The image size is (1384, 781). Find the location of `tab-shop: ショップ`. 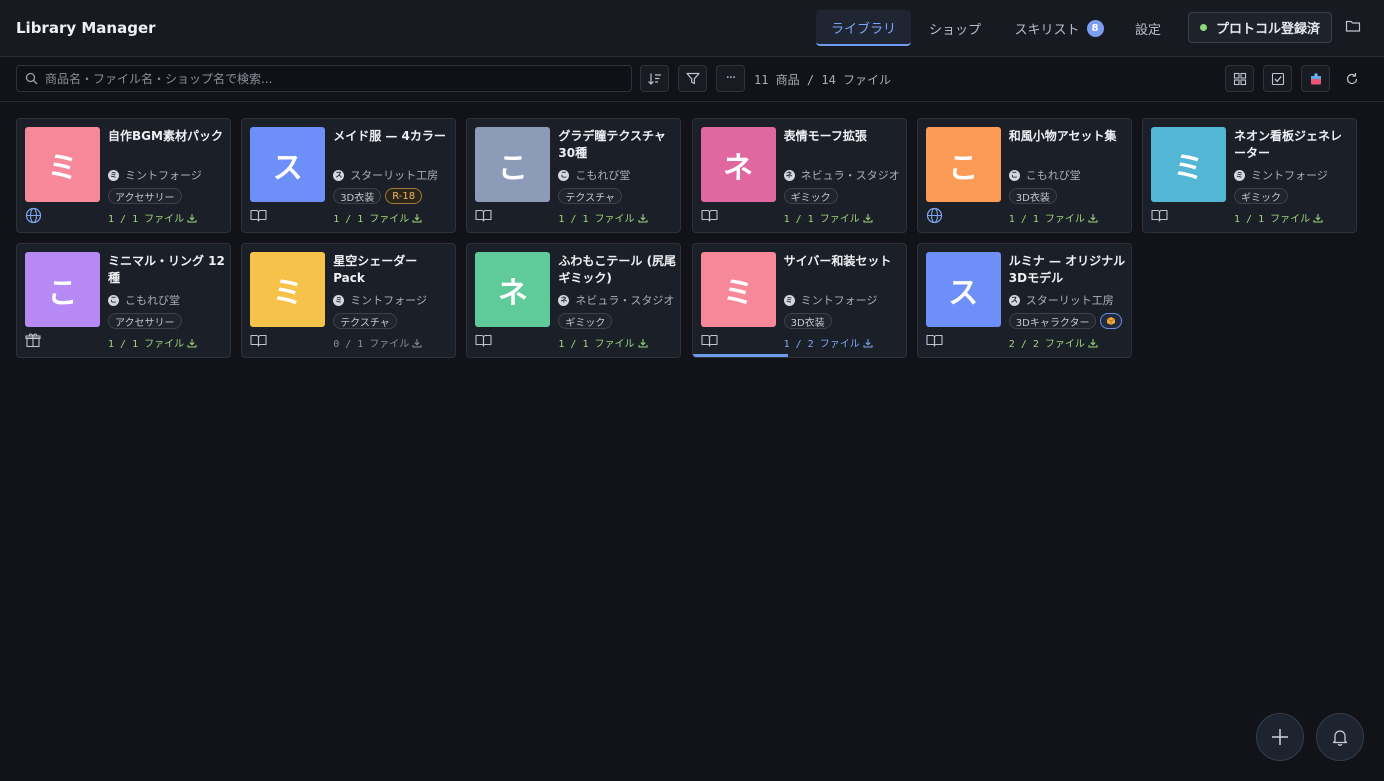

tab-shop: ショップ is located at coordinates (955, 28).